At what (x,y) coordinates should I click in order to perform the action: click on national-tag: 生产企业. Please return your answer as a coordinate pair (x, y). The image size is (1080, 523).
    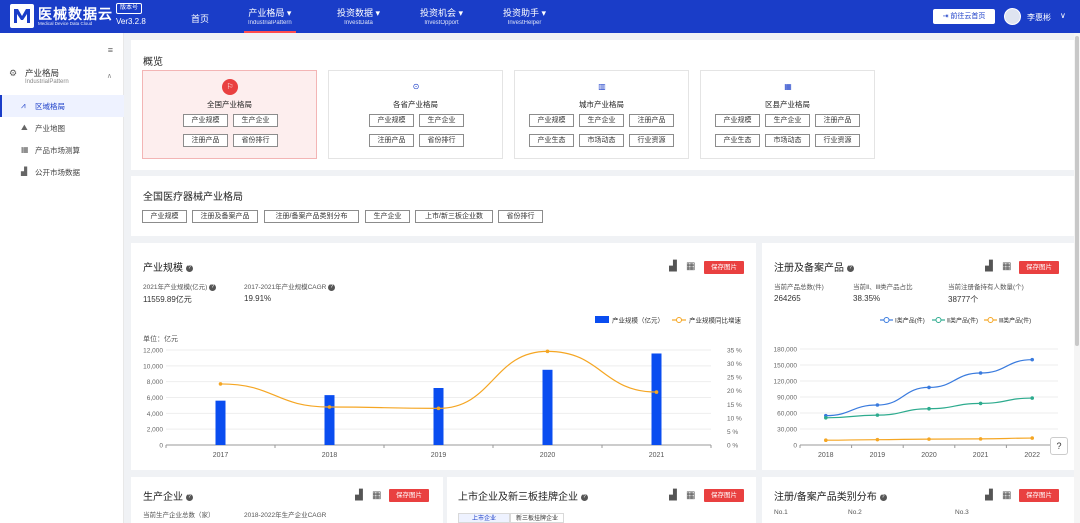
    Looking at the image, I should click on (387, 216).